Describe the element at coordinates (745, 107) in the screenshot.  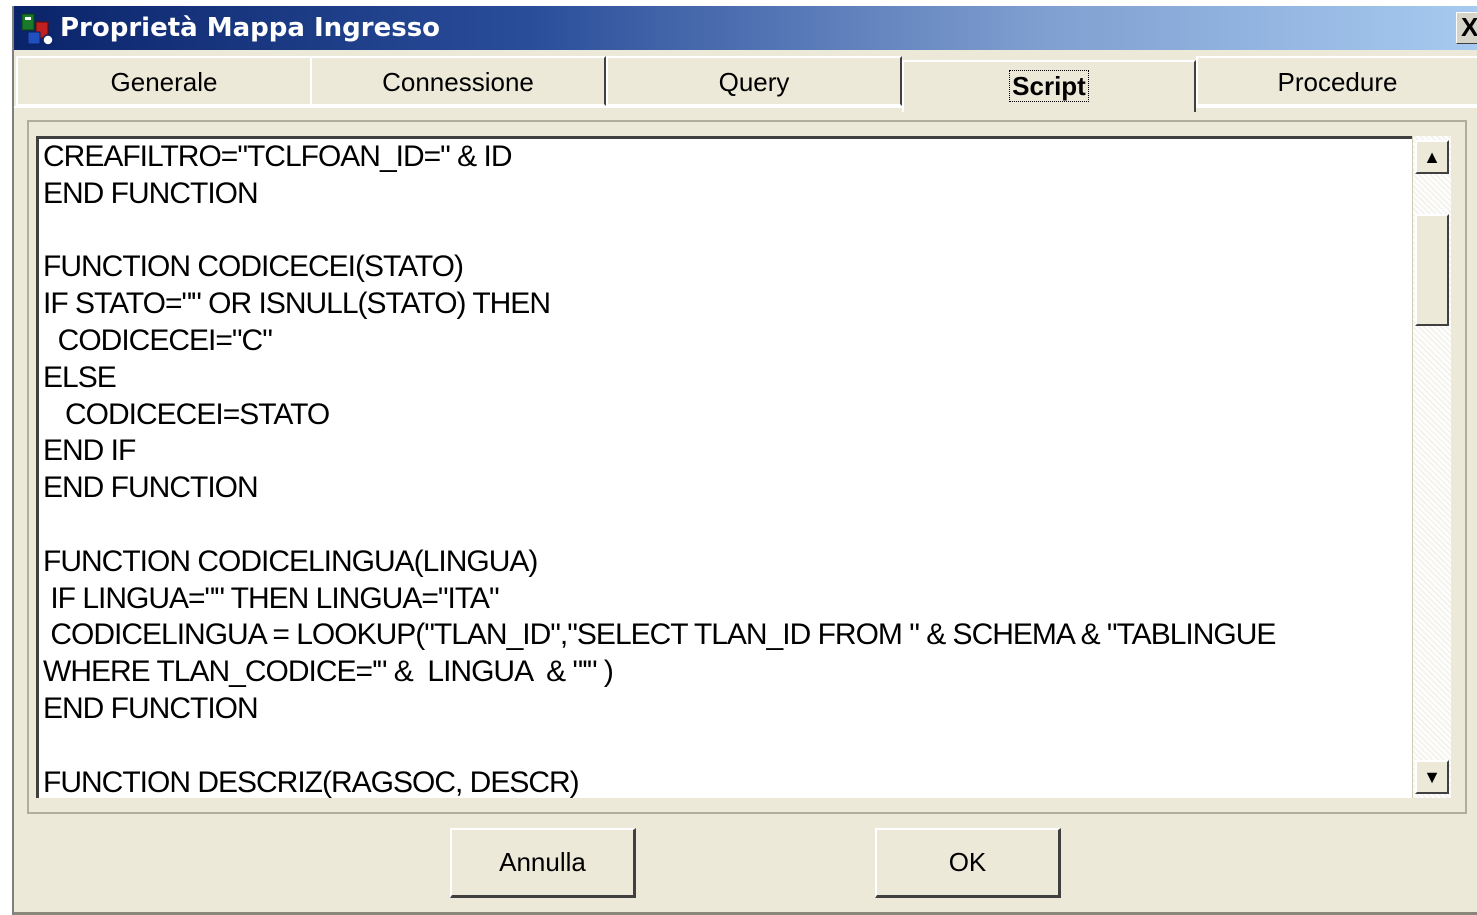
I see `tab-panel-border` at that location.